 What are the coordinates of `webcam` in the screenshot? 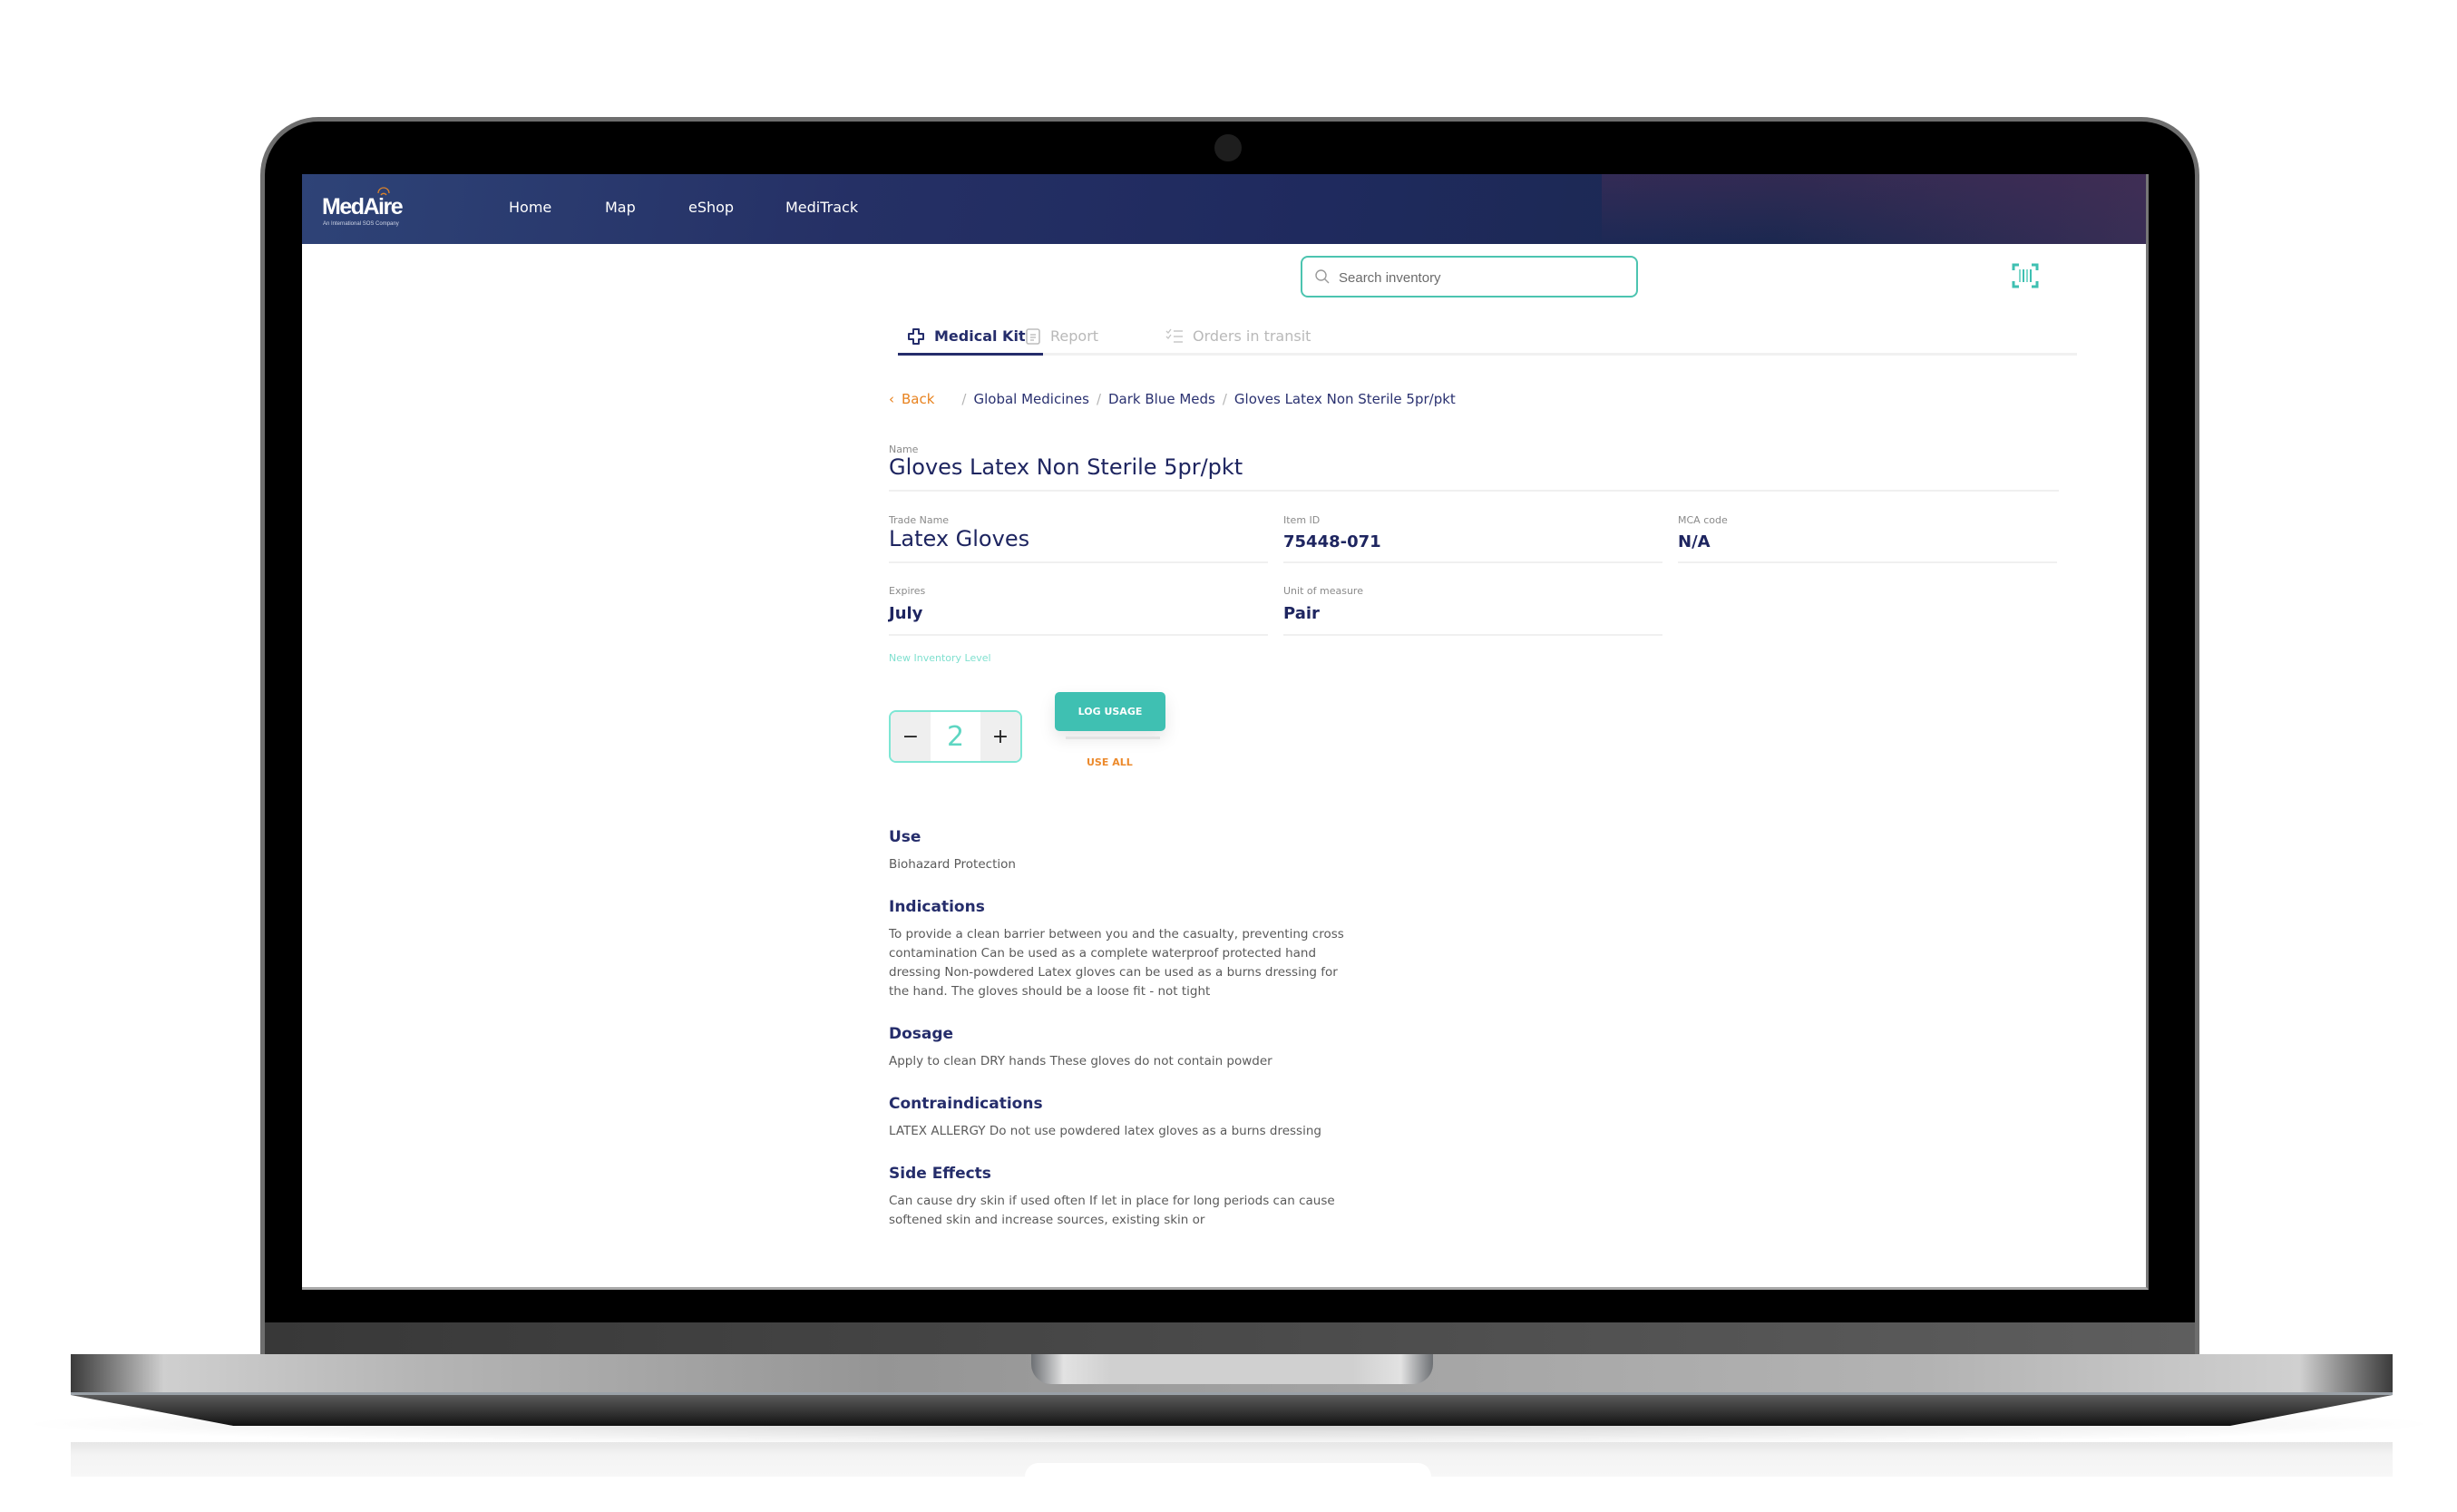 It's located at (1228, 147).